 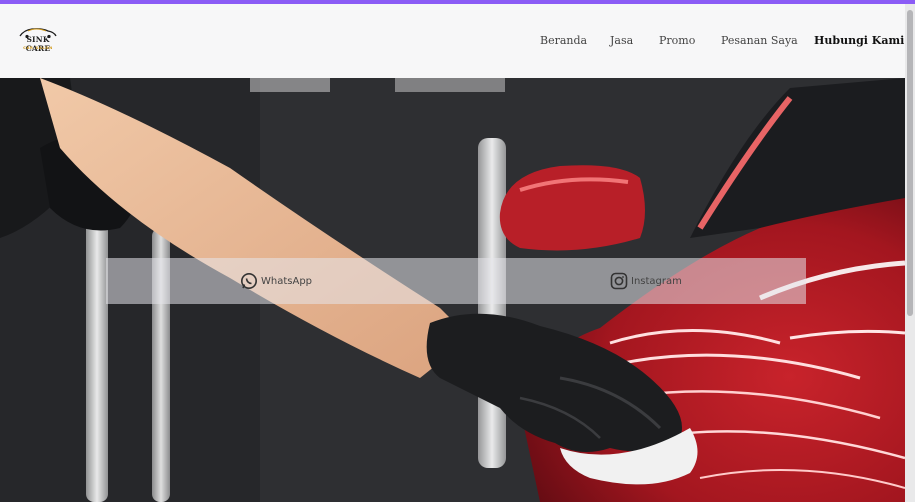 What do you see at coordinates (656, 281) in the screenshot?
I see `instagram-label: Instagram` at bounding box center [656, 281].